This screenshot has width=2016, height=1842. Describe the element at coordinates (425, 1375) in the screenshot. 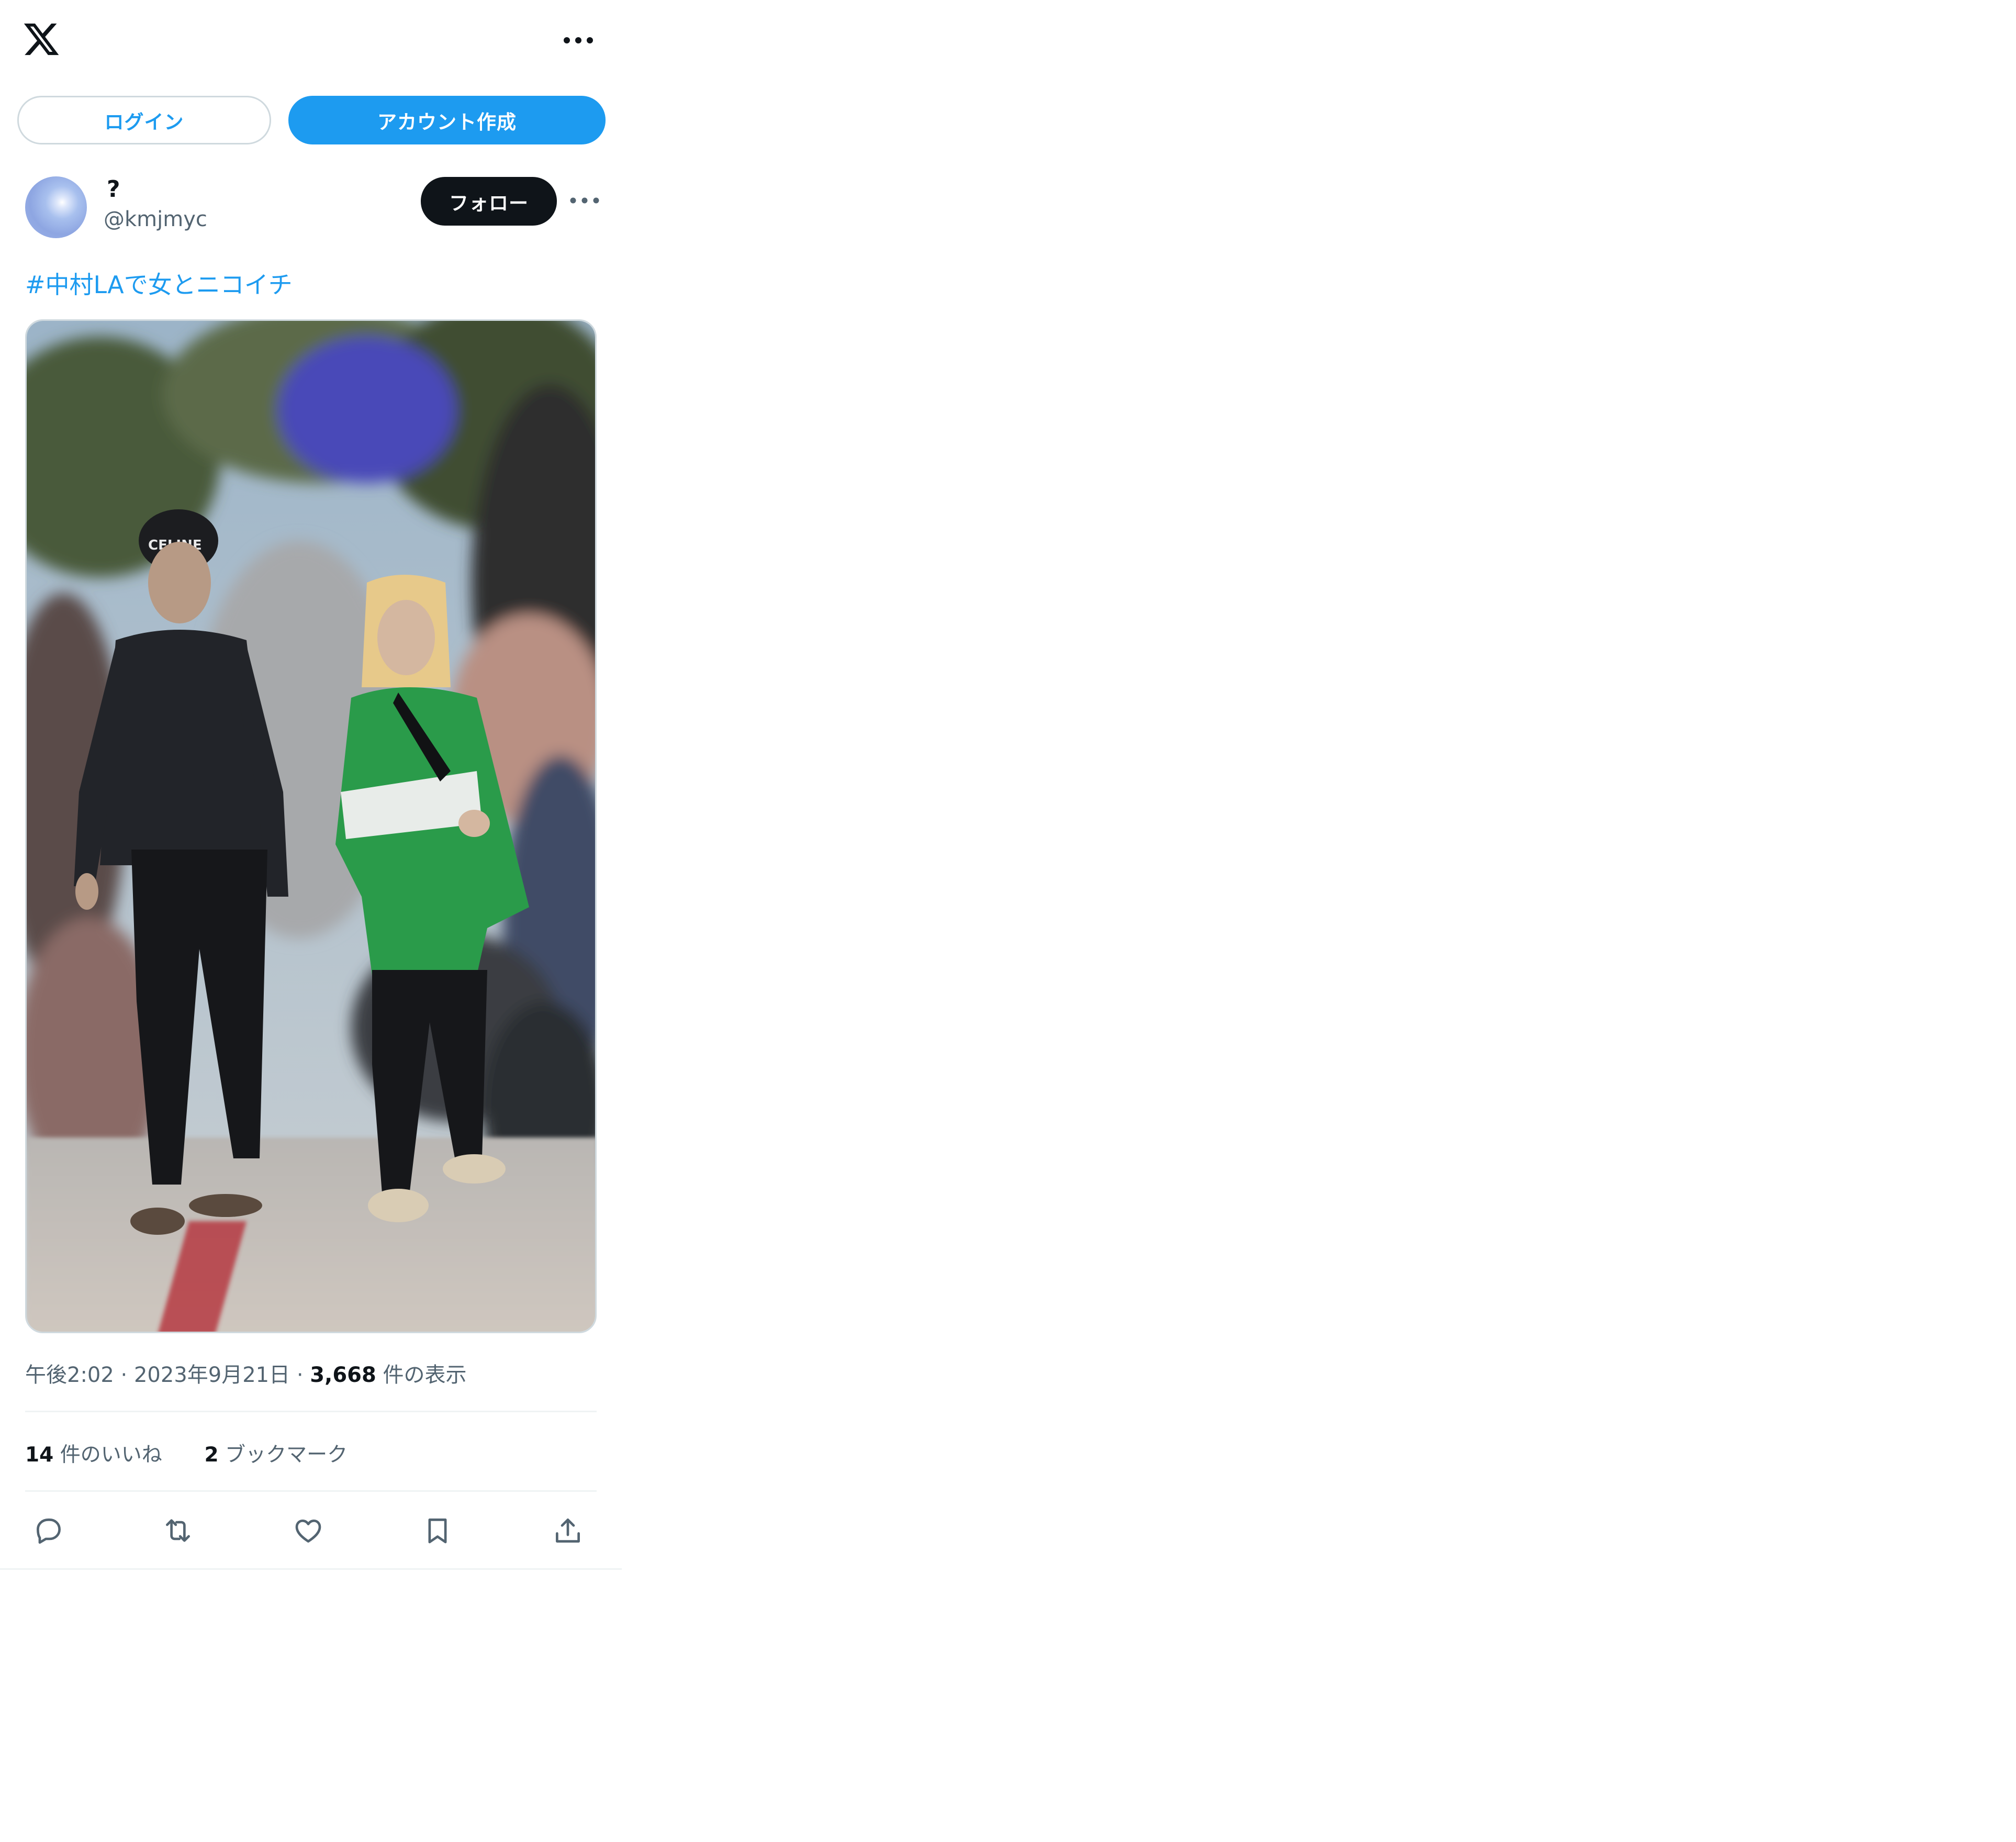

I see `views-label: 件の表示` at that location.